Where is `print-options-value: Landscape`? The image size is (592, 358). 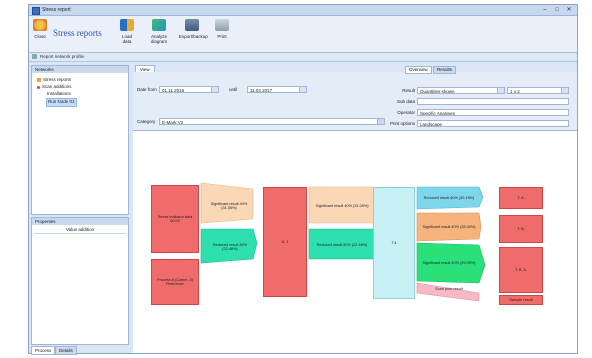
print-options-value: Landscape is located at coordinates (431, 124).